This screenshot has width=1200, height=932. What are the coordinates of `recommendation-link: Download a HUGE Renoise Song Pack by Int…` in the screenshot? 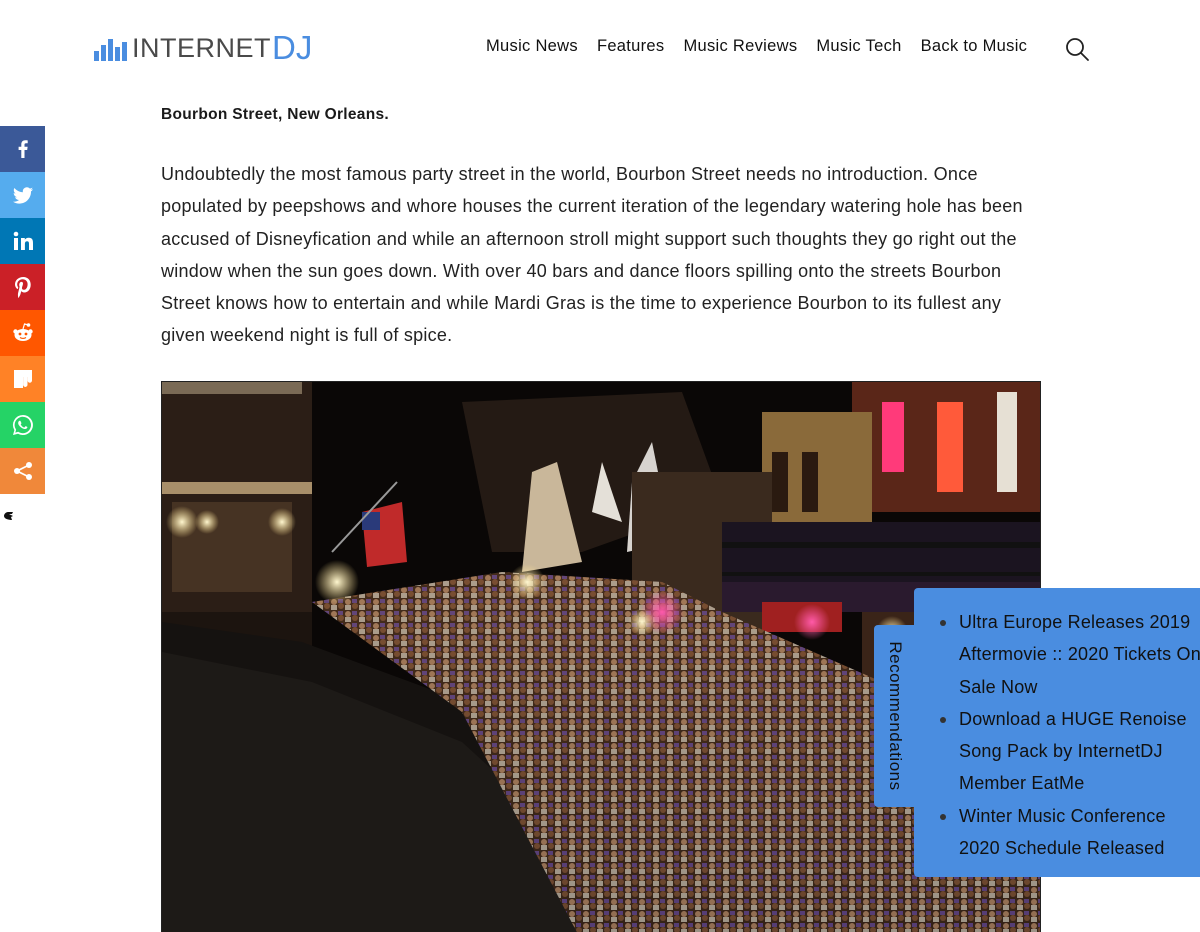 It's located at (1073, 751).